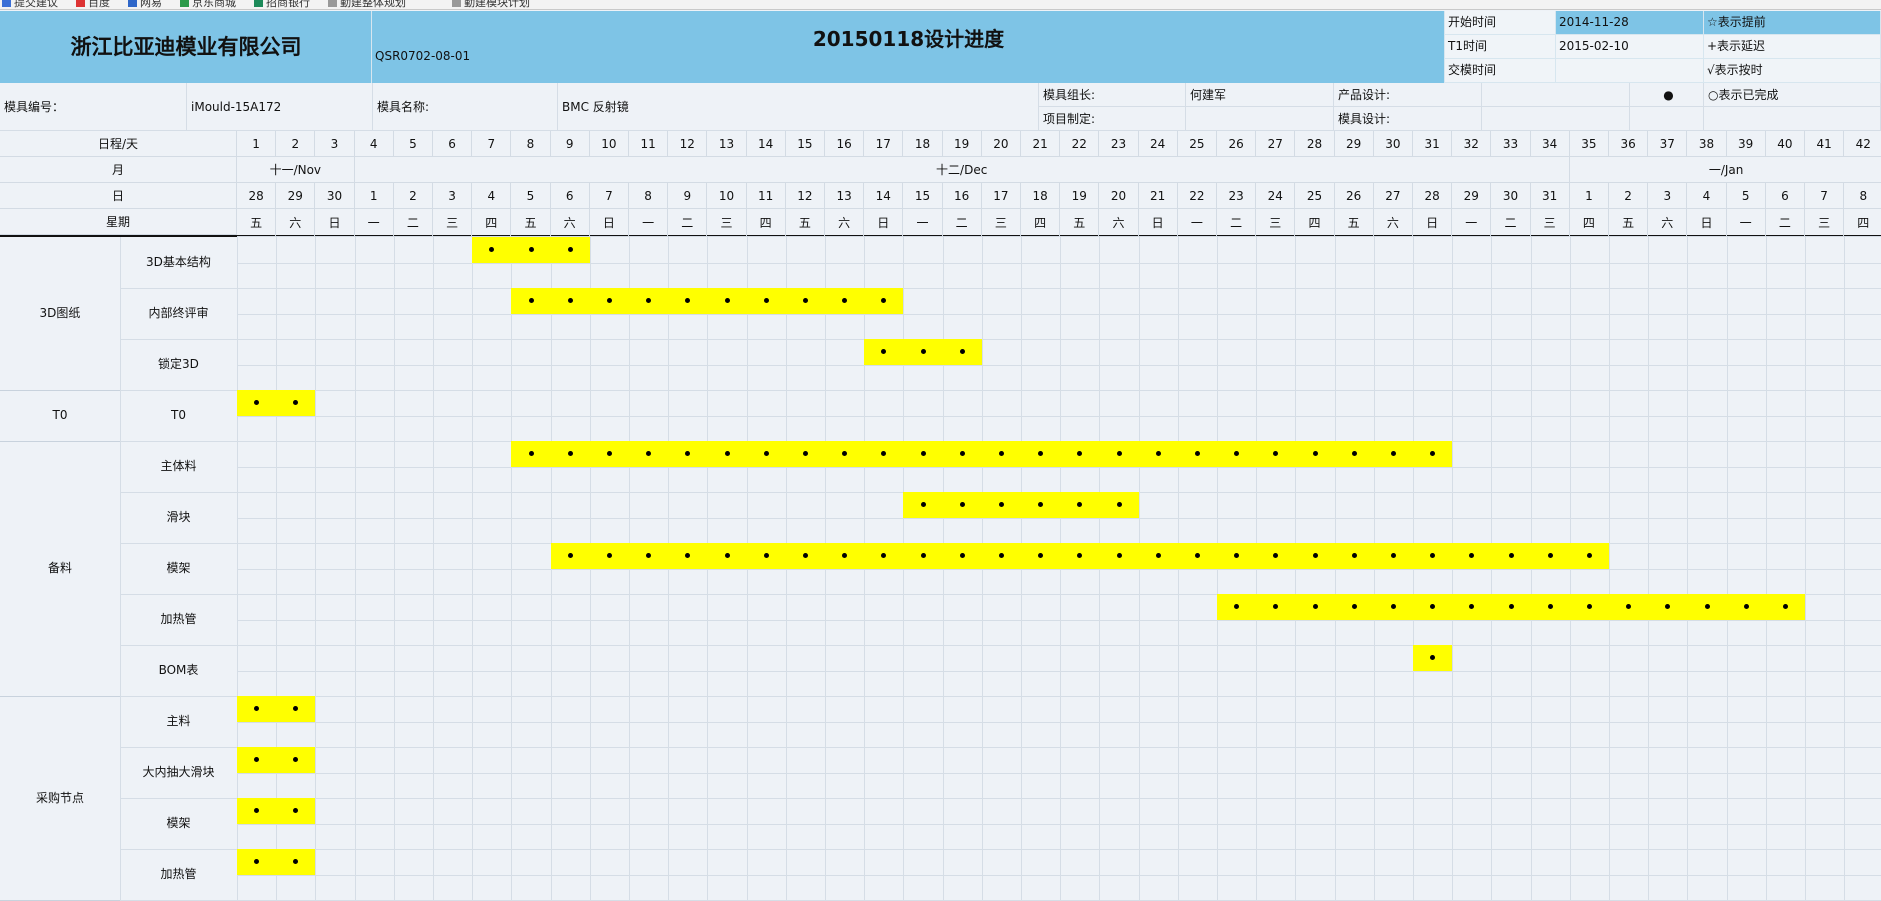  I want to click on month-cell: 一/Jan, so click(1725, 170).